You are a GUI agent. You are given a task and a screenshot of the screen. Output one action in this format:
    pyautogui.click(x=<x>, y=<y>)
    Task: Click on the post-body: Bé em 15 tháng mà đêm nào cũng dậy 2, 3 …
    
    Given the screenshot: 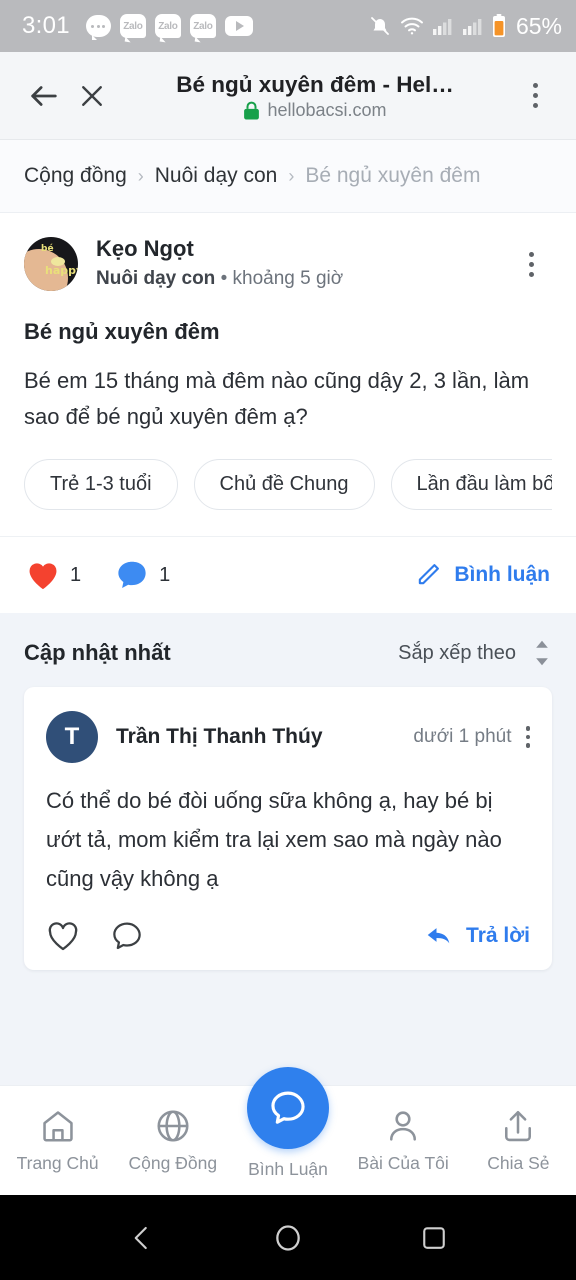 What is the action you would take?
    pyautogui.click(x=277, y=398)
    